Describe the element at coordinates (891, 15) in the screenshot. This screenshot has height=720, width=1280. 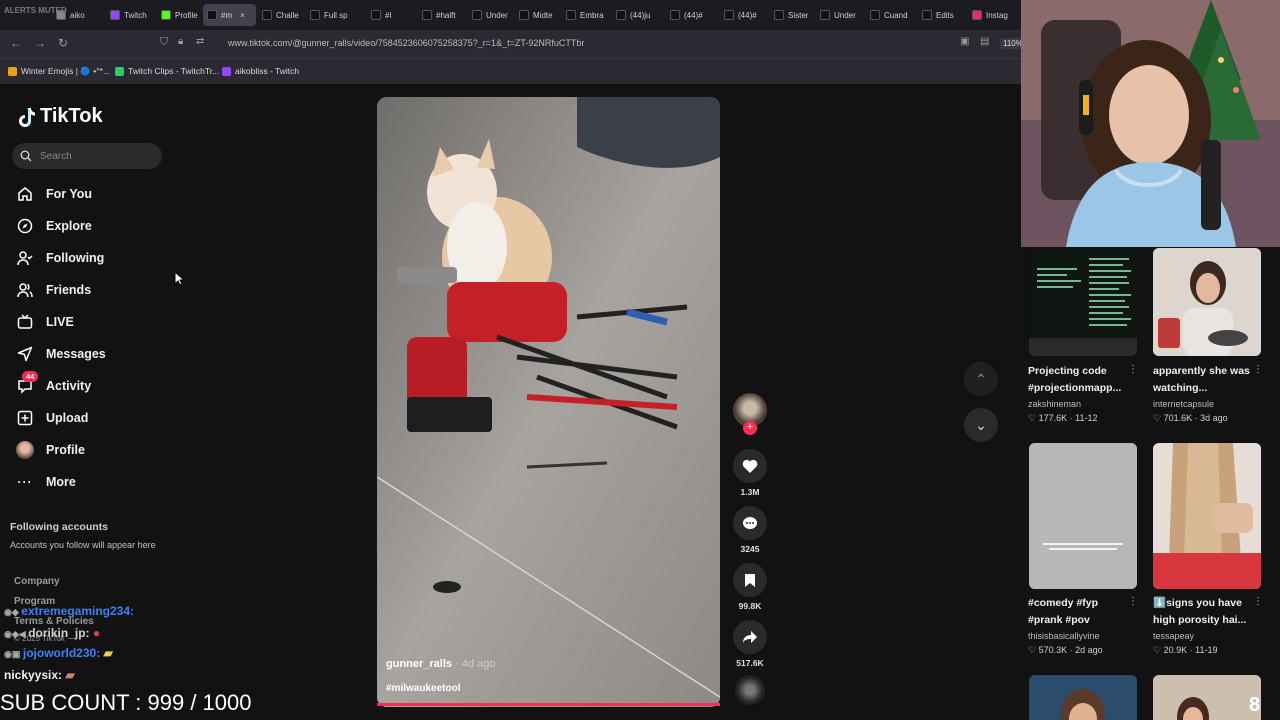
I see `tab-17: Cuand` at that location.